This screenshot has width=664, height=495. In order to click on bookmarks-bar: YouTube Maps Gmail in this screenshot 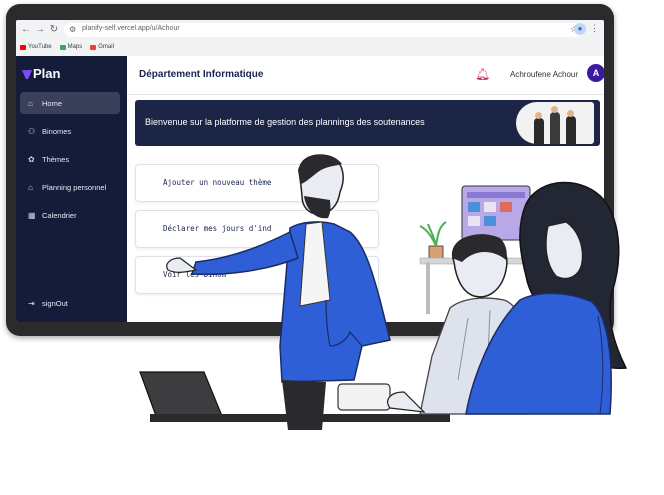, I will do `click(67, 47)`.